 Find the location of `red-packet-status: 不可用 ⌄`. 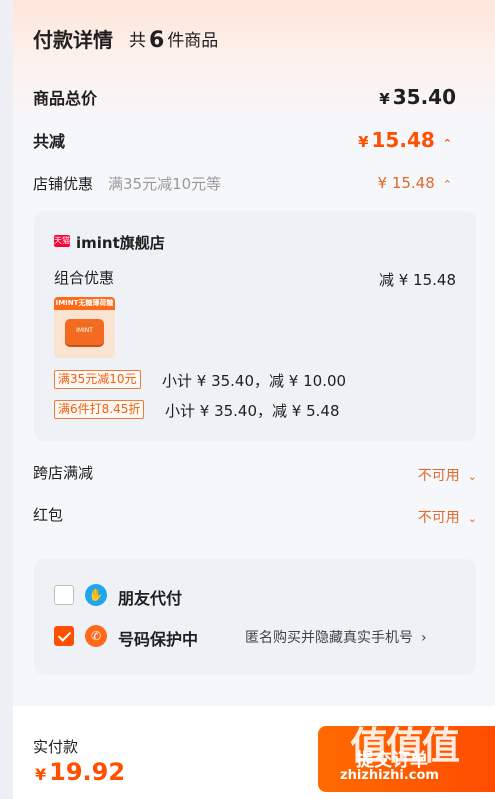

red-packet-status: 不可用 ⌄ is located at coordinates (447, 517).